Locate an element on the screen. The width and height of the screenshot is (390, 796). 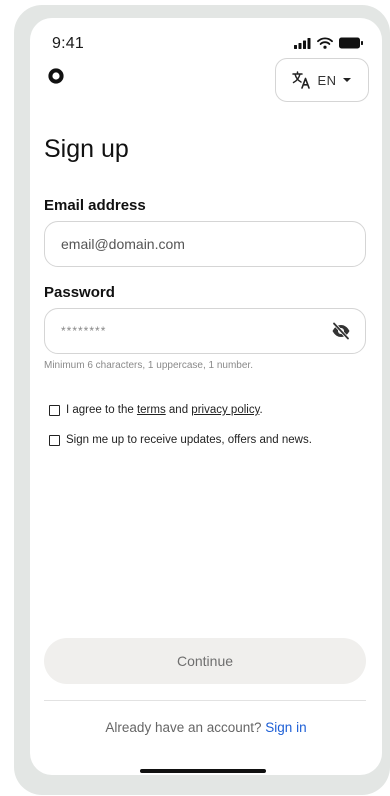
password-value: ******** is located at coordinates (84, 331).